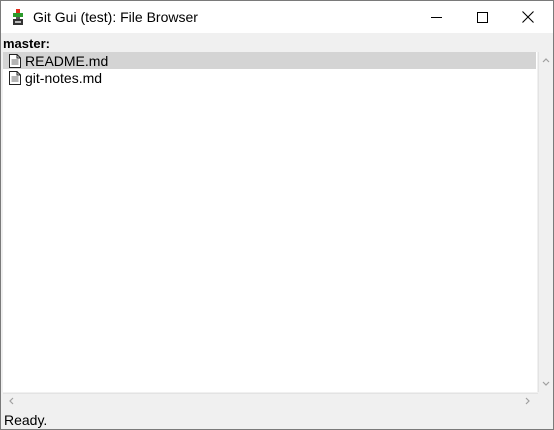  I want to click on file-row-git-notes: git-notes.md, so click(269, 77).